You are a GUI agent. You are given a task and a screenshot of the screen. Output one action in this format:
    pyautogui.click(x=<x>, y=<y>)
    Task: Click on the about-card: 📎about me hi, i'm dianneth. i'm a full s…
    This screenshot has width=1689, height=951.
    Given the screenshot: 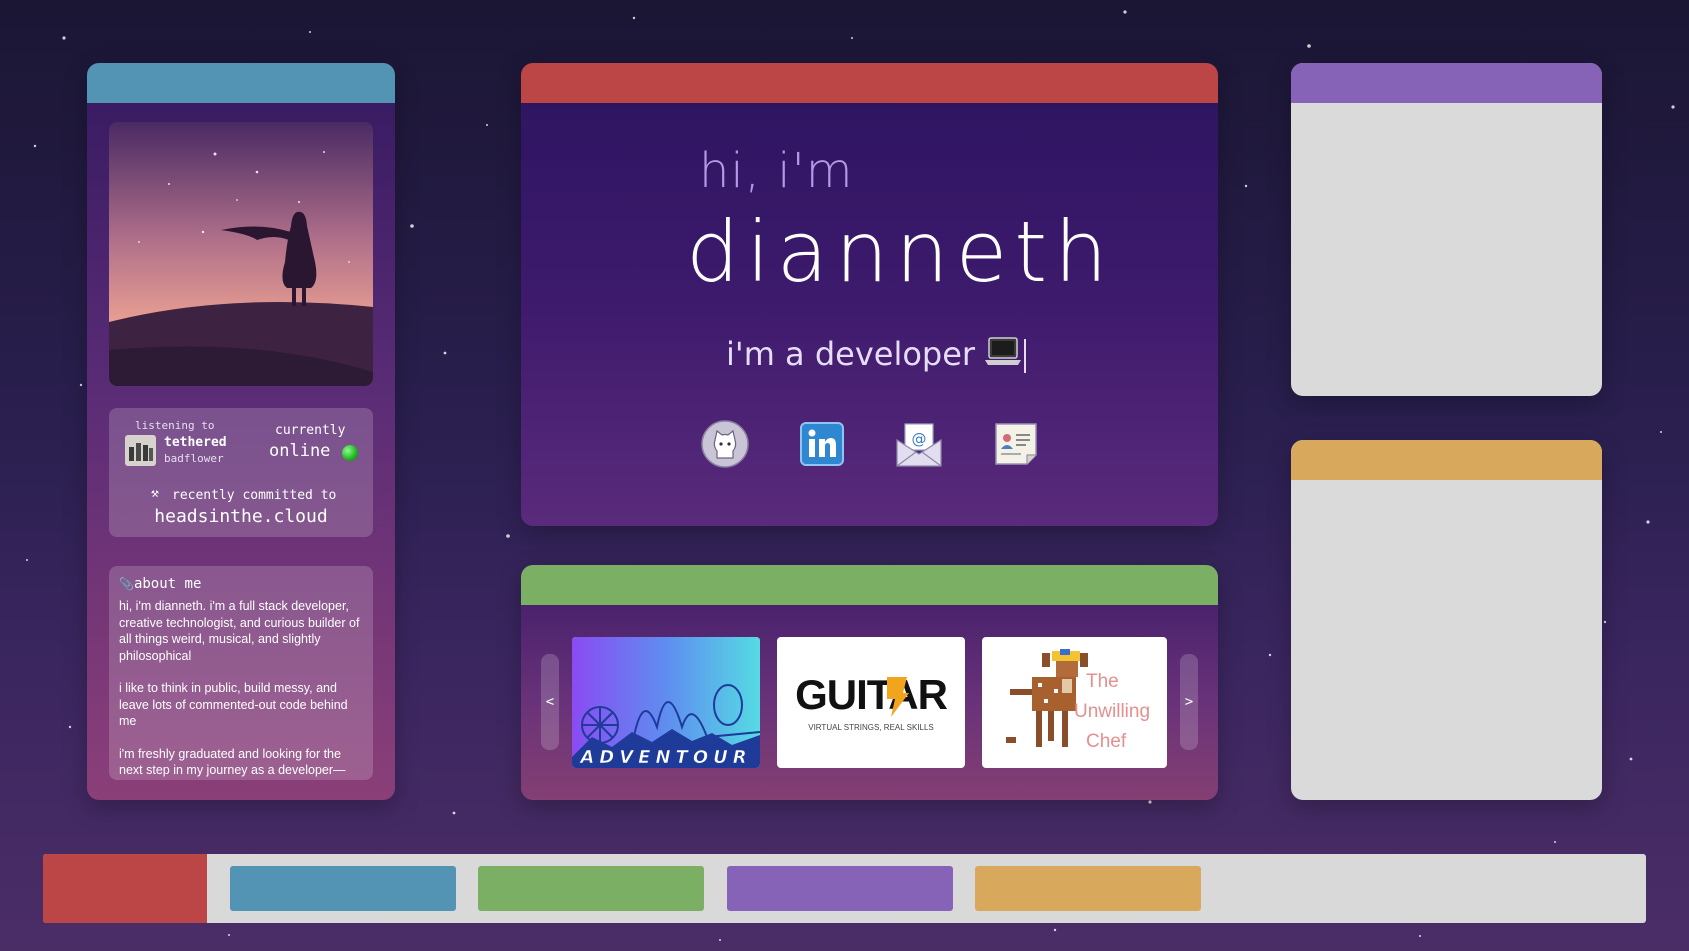 What is the action you would take?
    pyautogui.click(x=241, y=673)
    